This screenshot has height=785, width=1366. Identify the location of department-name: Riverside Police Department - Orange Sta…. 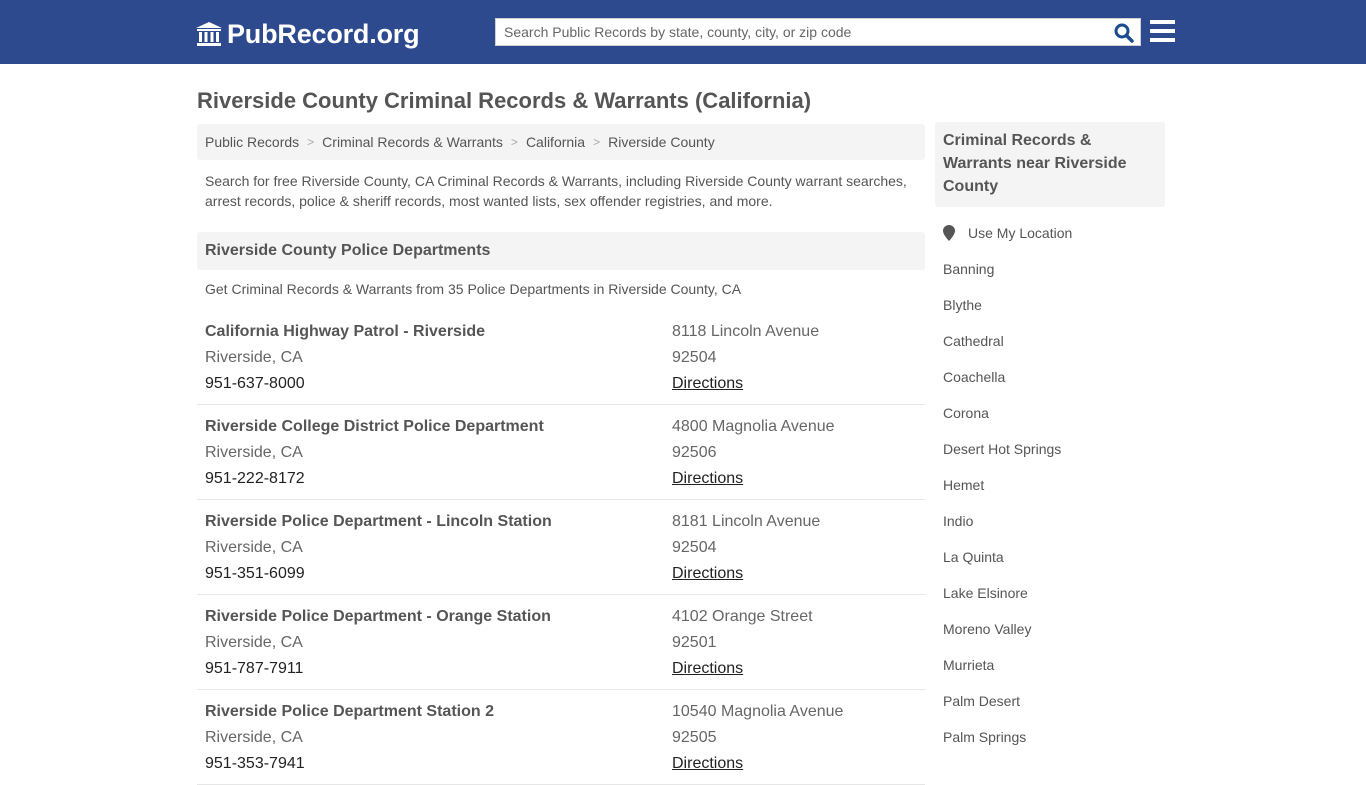
(378, 617).